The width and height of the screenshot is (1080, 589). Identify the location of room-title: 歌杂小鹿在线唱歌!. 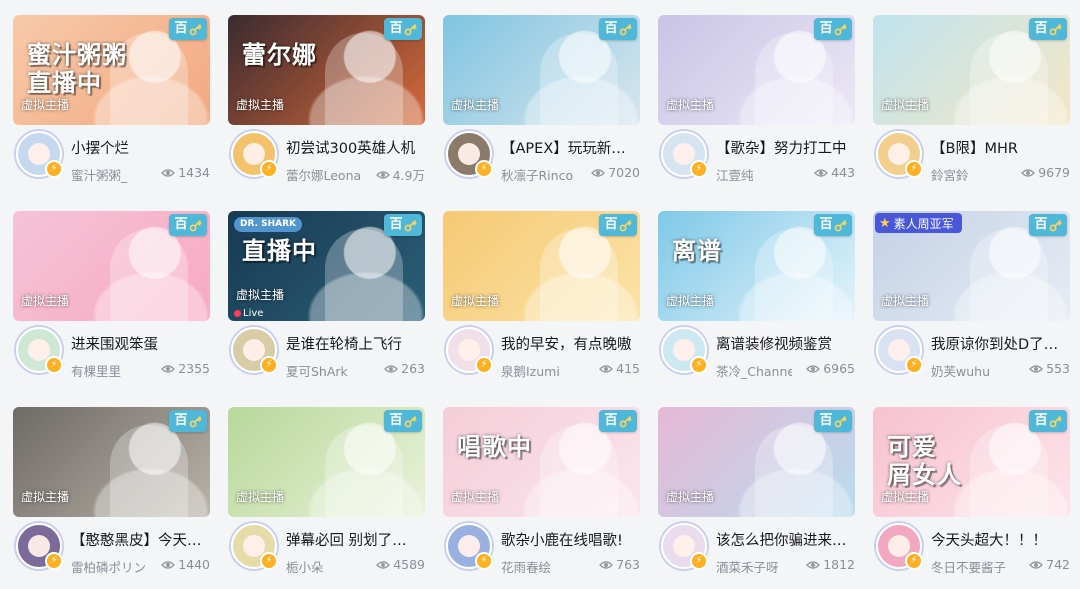
(570, 539).